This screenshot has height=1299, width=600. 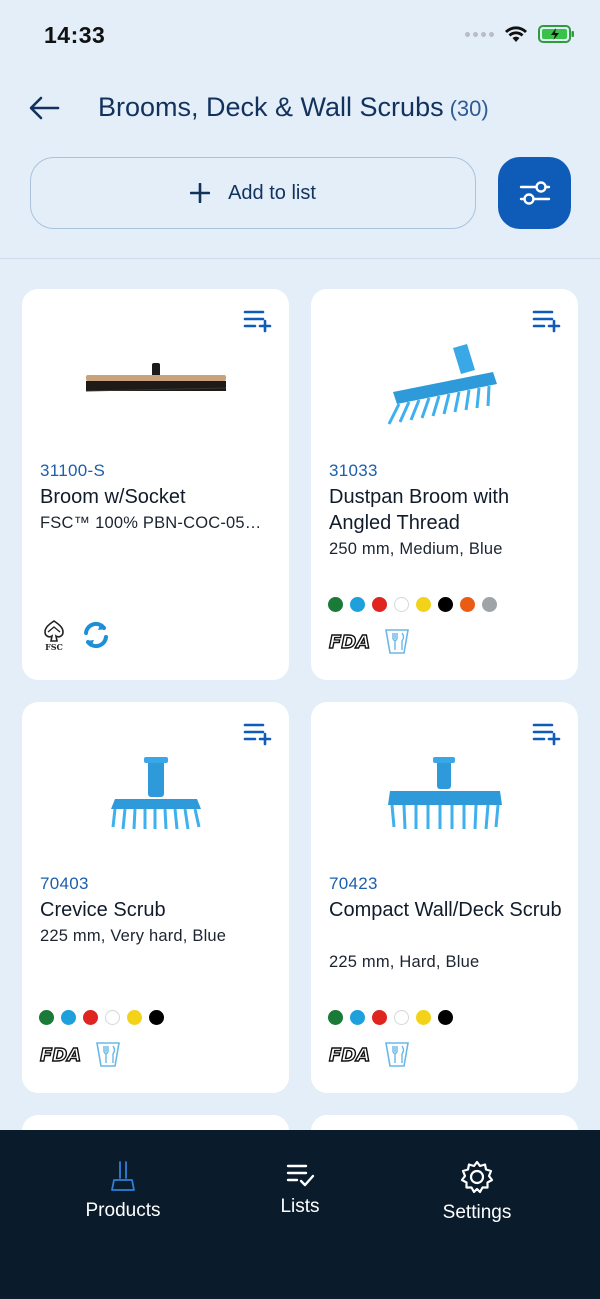 I want to click on badges: FSC, so click(x=75, y=635).